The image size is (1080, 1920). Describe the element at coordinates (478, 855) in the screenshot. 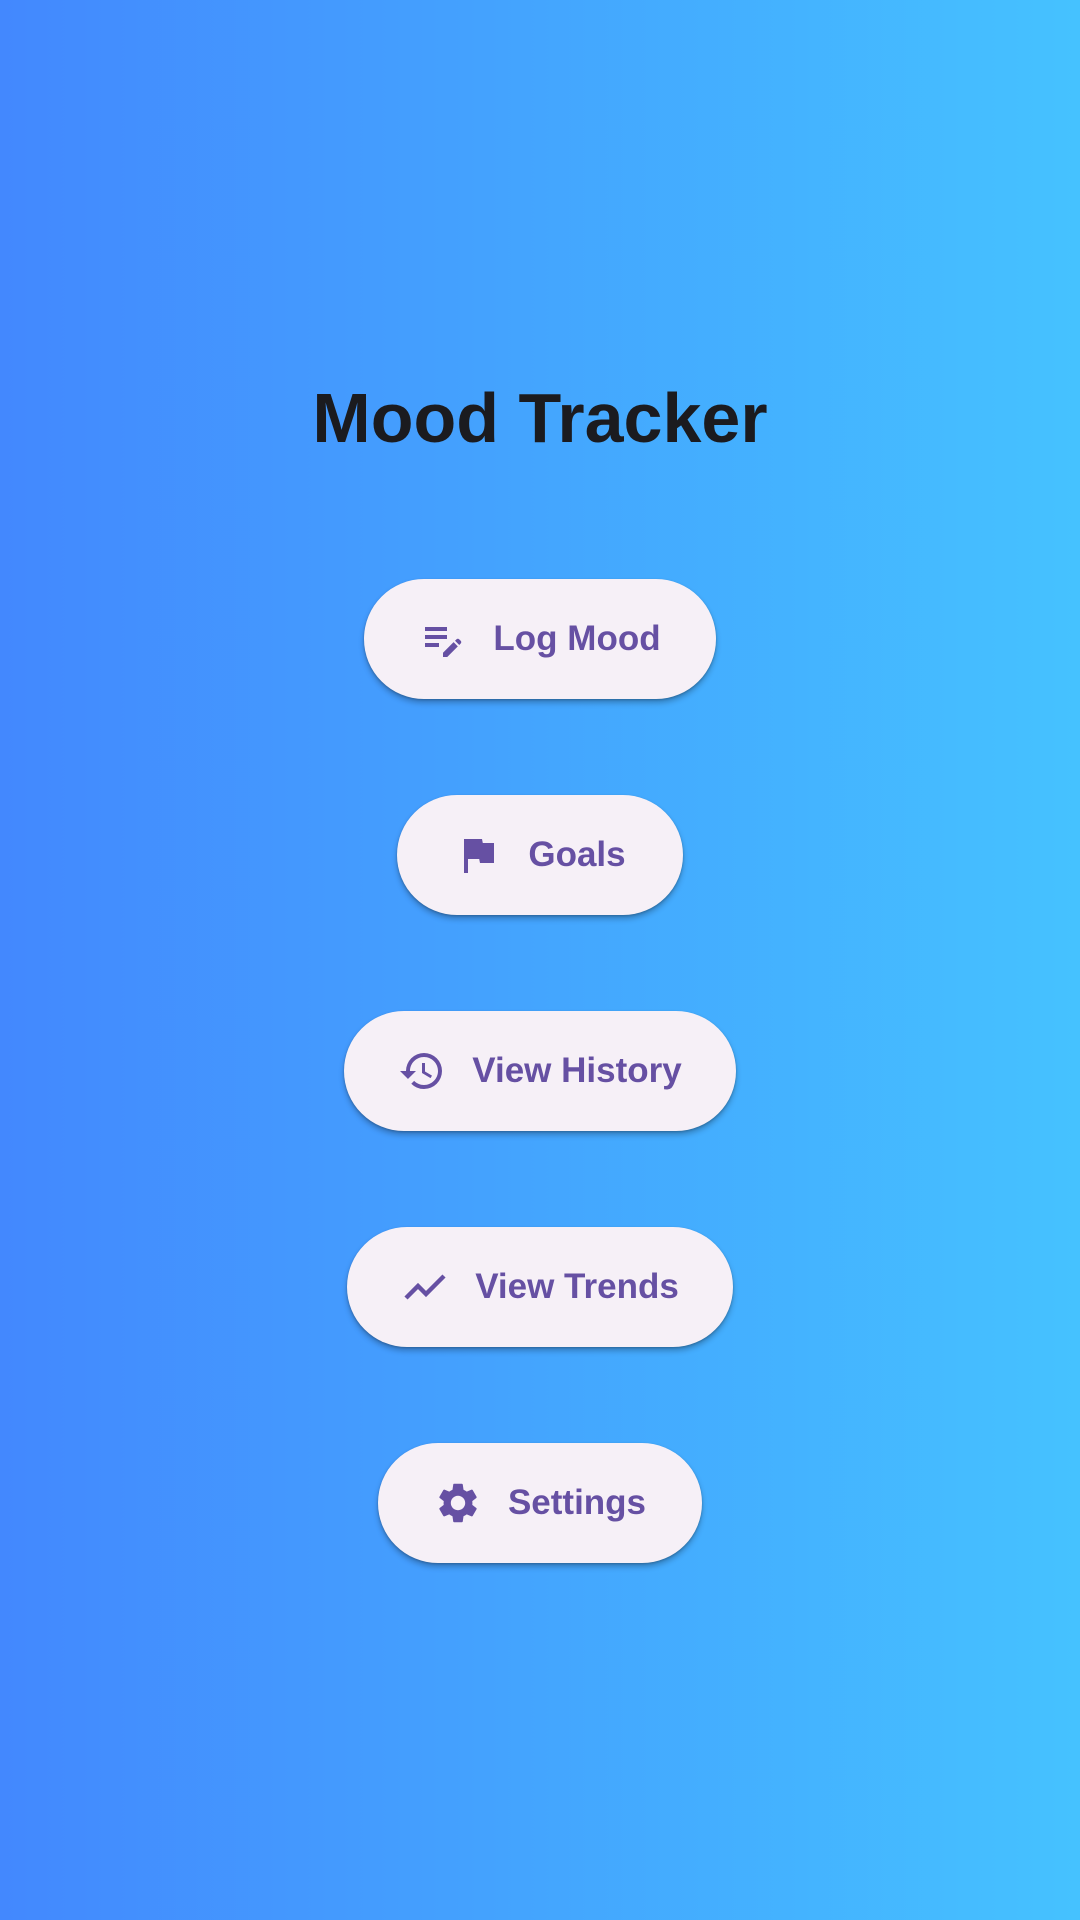

I see `flag-icon` at that location.